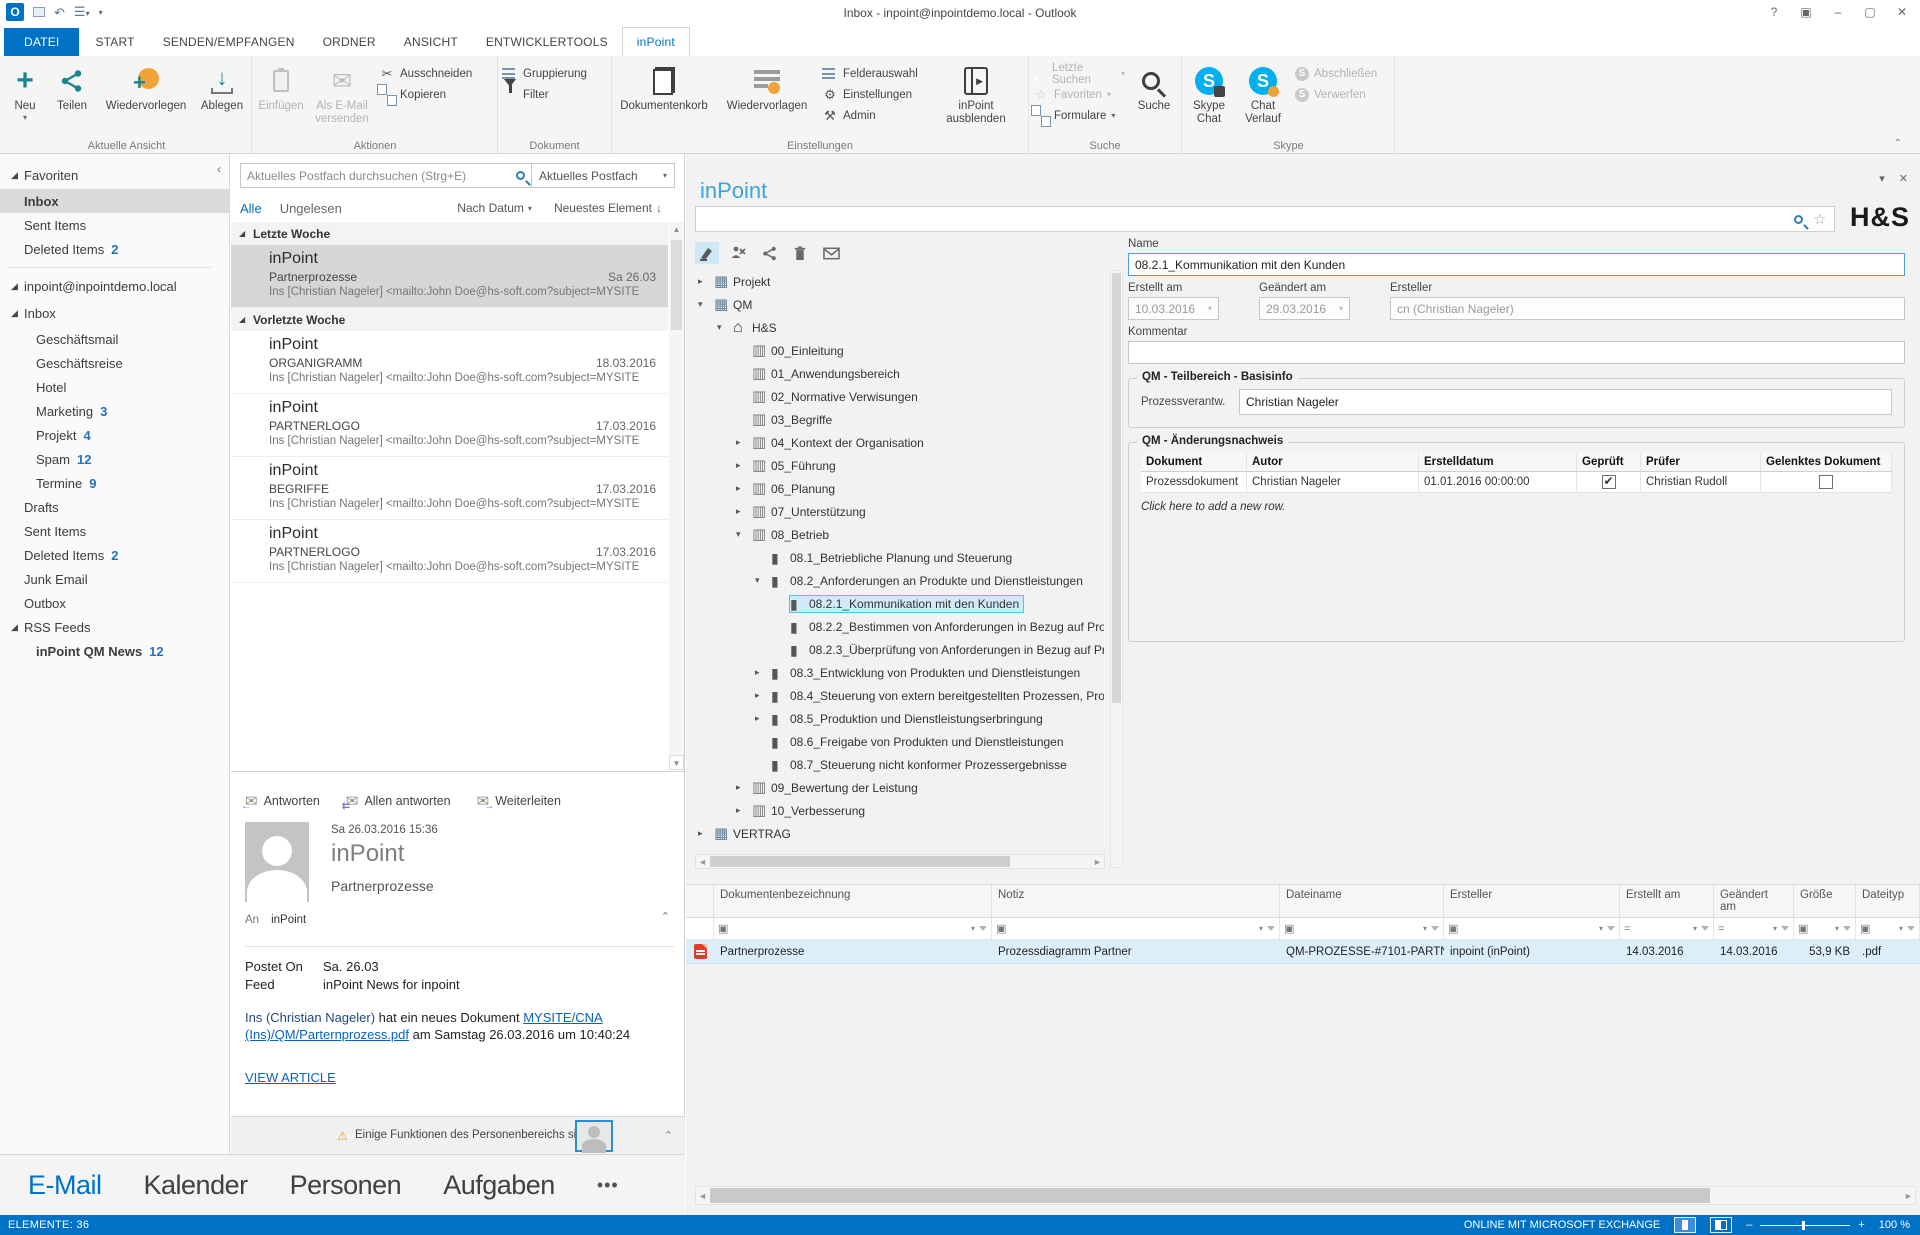  What do you see at coordinates (895, 350) in the screenshot?
I see `tree-item: 00_Einleitung` at bounding box center [895, 350].